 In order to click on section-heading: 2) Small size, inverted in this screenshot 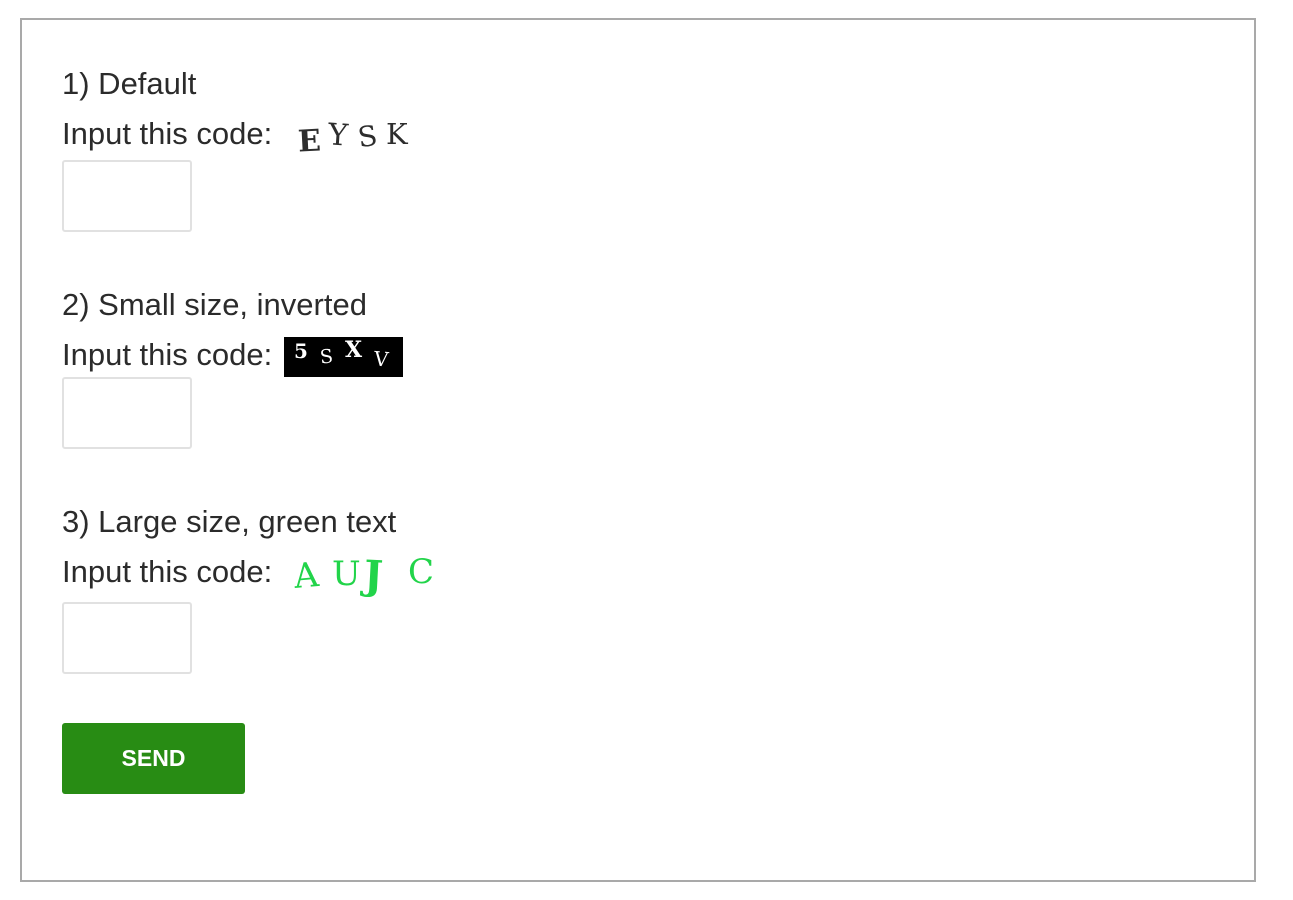, I will do `click(214, 304)`.